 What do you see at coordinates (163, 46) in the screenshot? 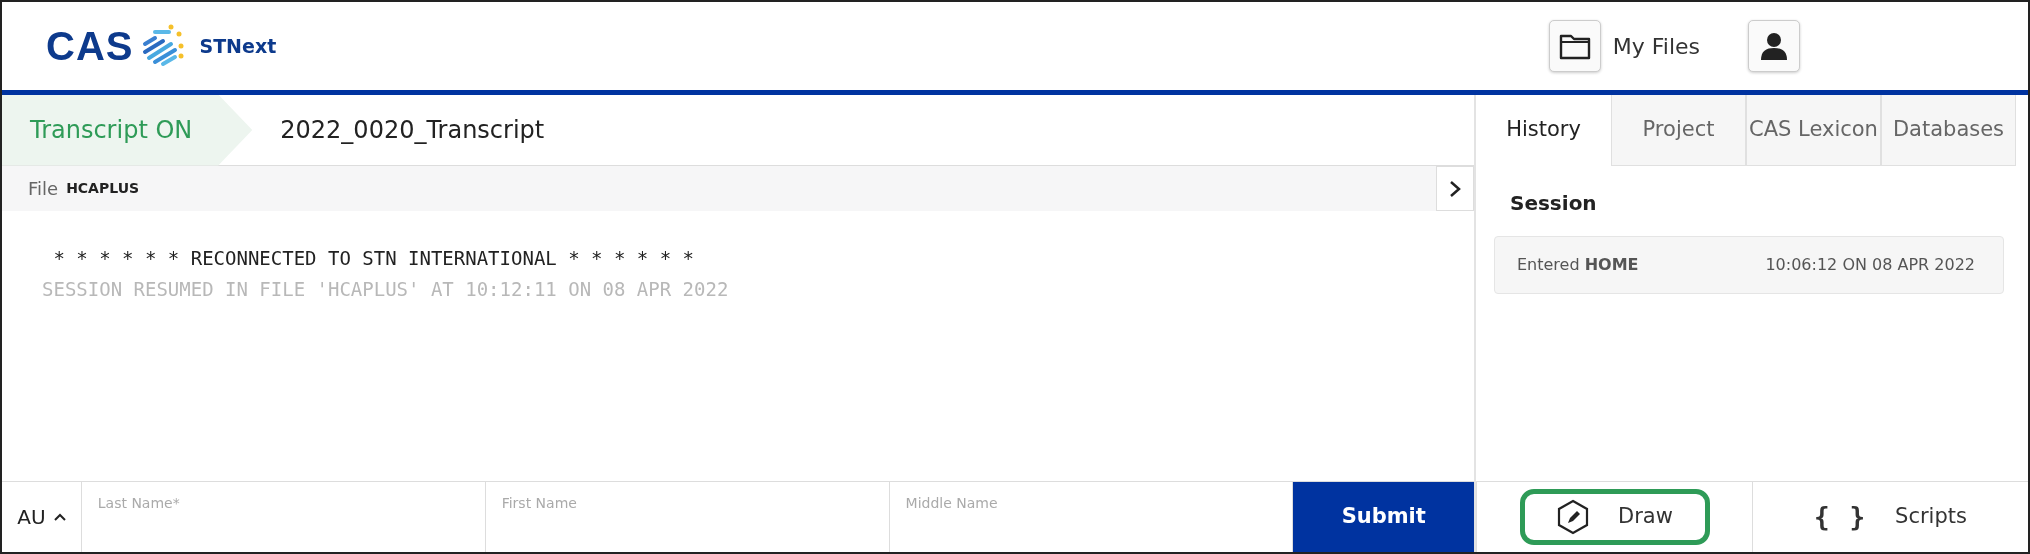
I see `dots-logo-icon` at bounding box center [163, 46].